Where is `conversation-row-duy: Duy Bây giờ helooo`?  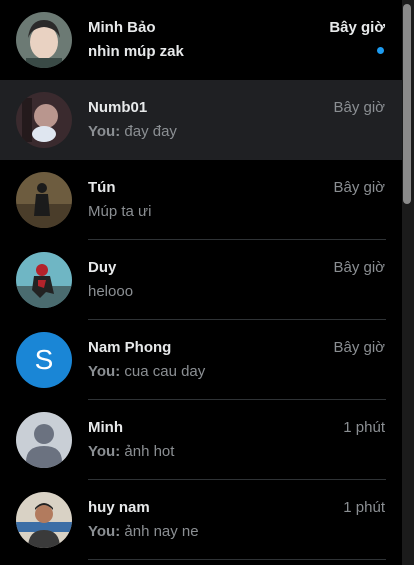
conversation-row-duy: Duy Bây giờ helooo is located at coordinates (201, 280).